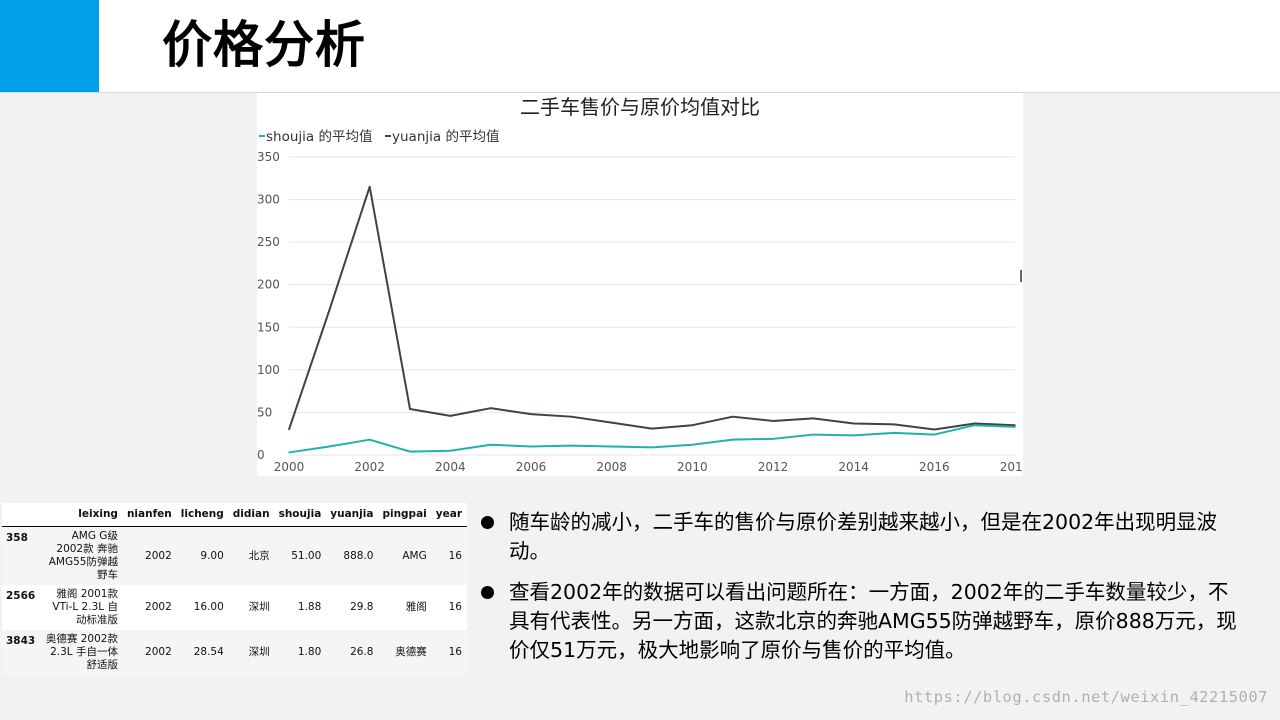 Image resolution: width=1280 pixels, height=720 pixels. Describe the element at coordinates (405, 515) in the screenshot. I see `column-header: pingpai` at that location.